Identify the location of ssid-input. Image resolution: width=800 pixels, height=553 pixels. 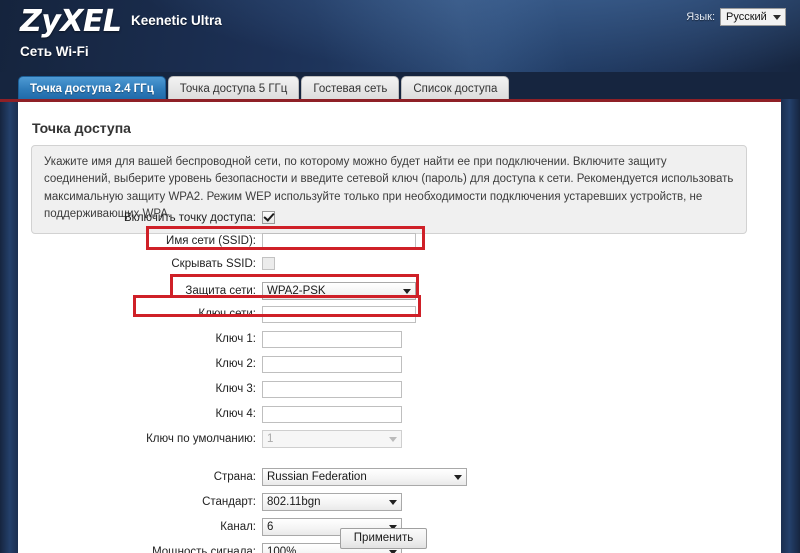
(339, 242).